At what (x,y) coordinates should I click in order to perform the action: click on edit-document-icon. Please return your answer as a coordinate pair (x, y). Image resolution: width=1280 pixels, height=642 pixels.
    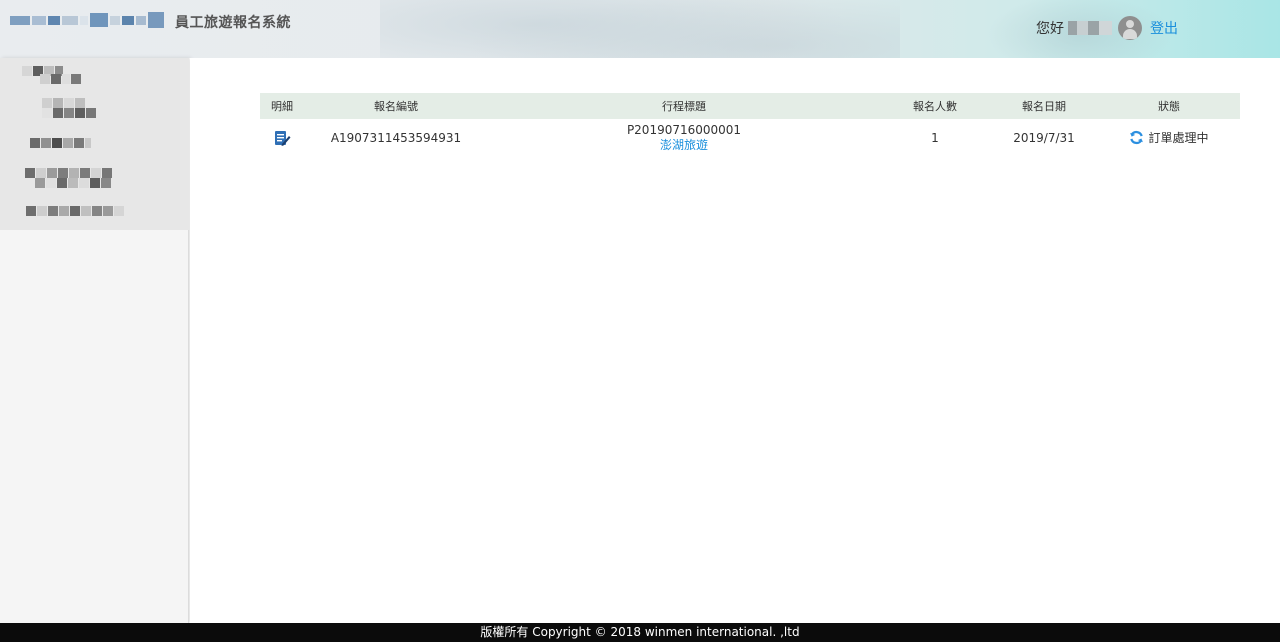
    Looking at the image, I should click on (282, 138).